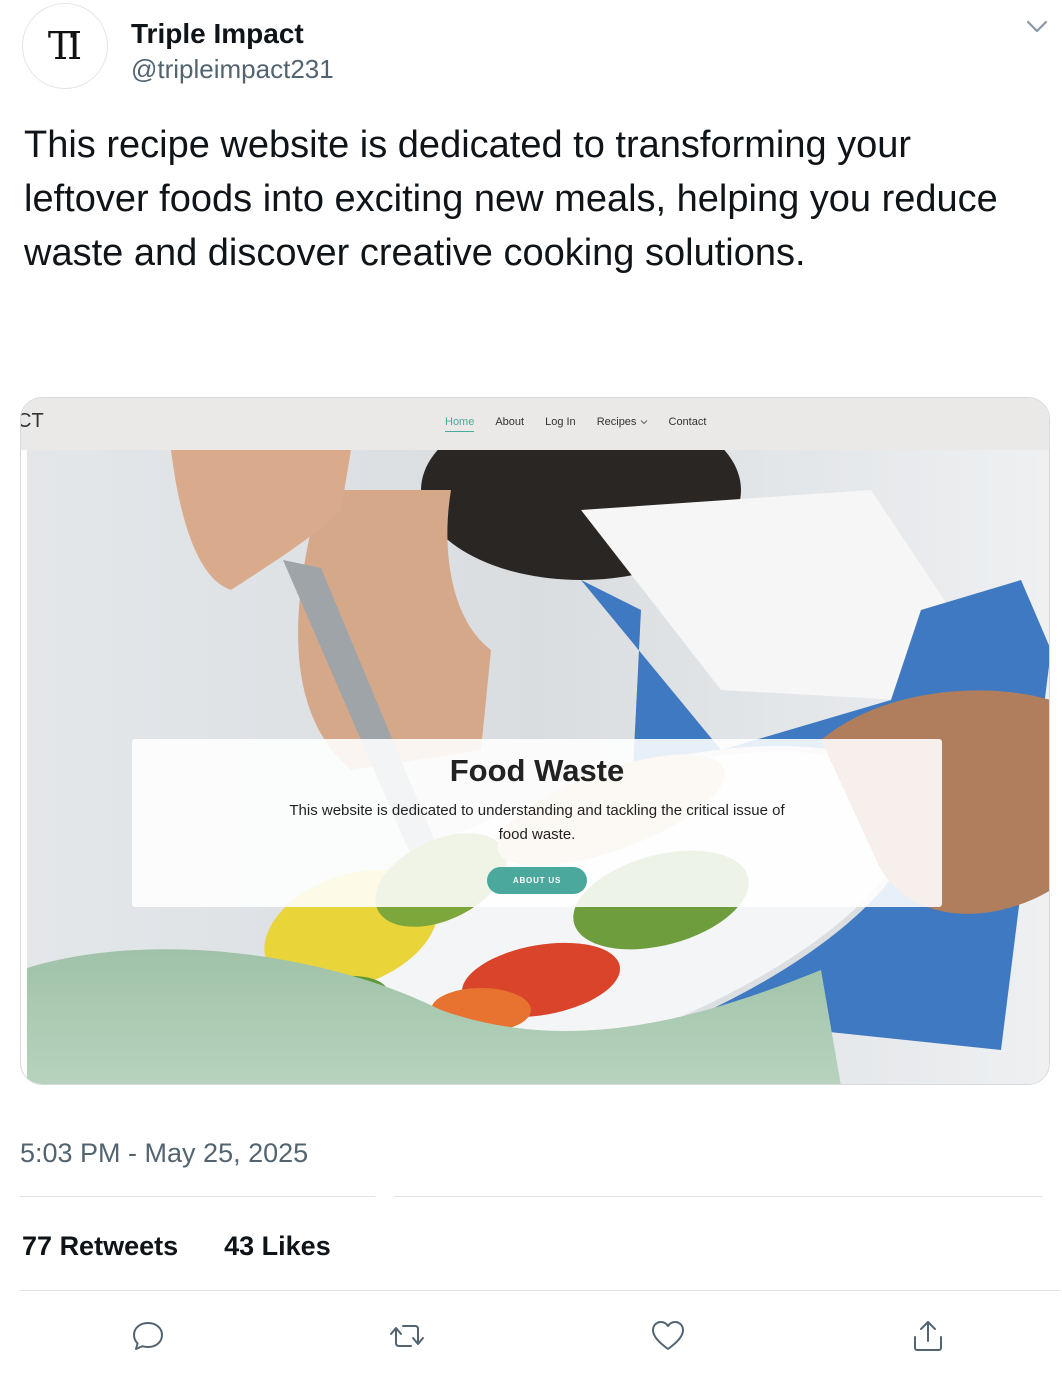 This screenshot has height=1376, width=1062. I want to click on tweet-stats: 77 Retweets 43 Likes, so click(176, 1246).